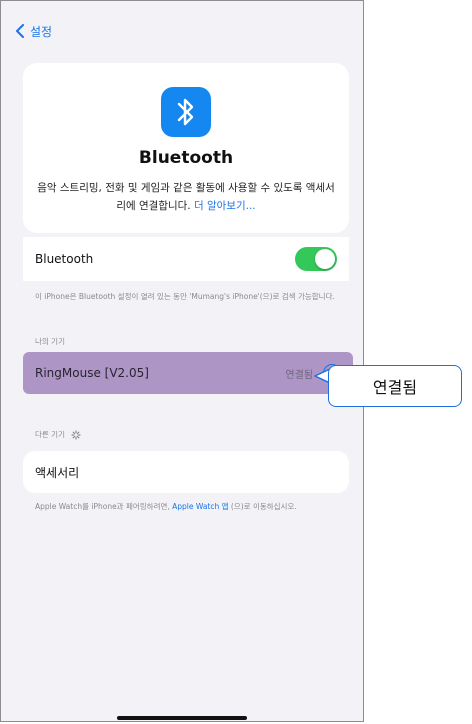 The width and height of the screenshot is (472, 724). What do you see at coordinates (263, 506) in the screenshot?
I see `watch-note-suffix: (으)로 이동하십시오.` at bounding box center [263, 506].